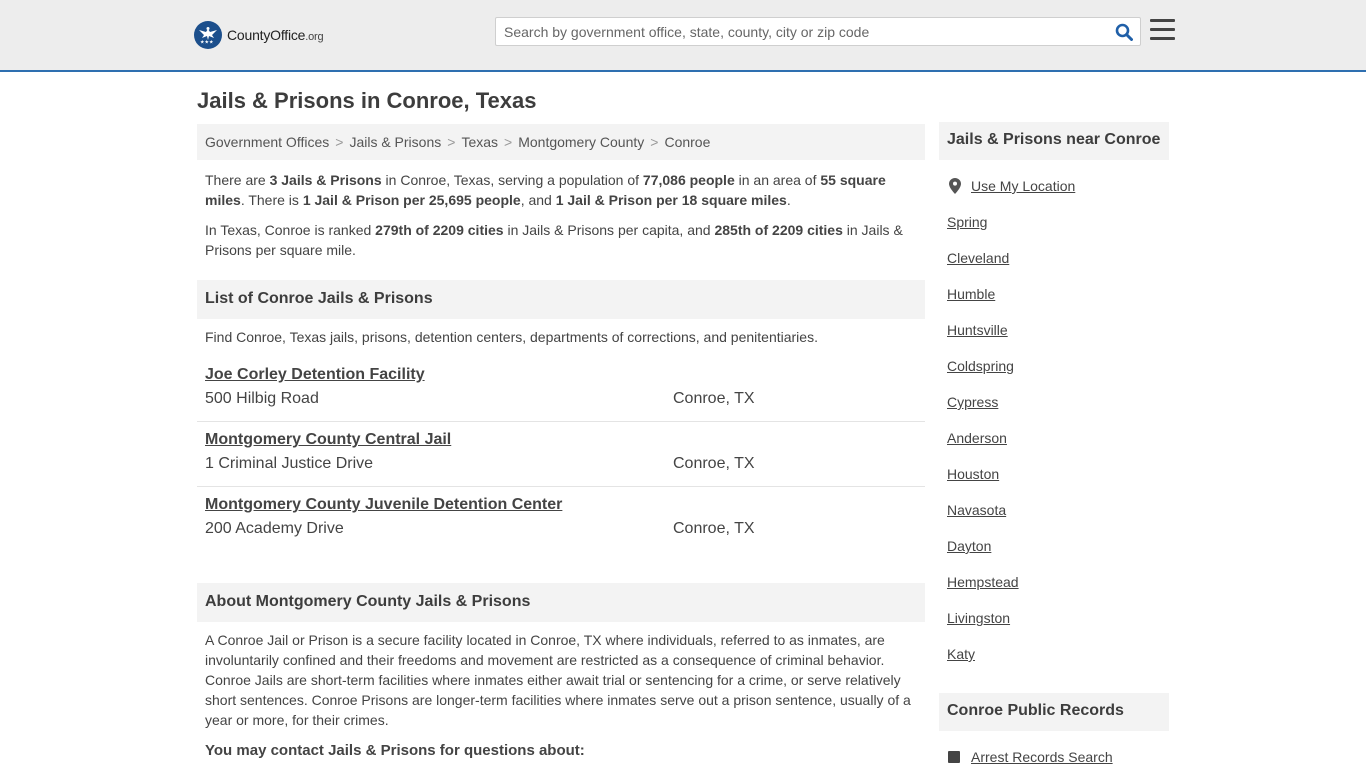 This screenshot has height=768, width=1366. Describe the element at coordinates (561, 602) in the screenshot. I see `about-section-heading: About Montgomery County Jails & Prisons` at that location.